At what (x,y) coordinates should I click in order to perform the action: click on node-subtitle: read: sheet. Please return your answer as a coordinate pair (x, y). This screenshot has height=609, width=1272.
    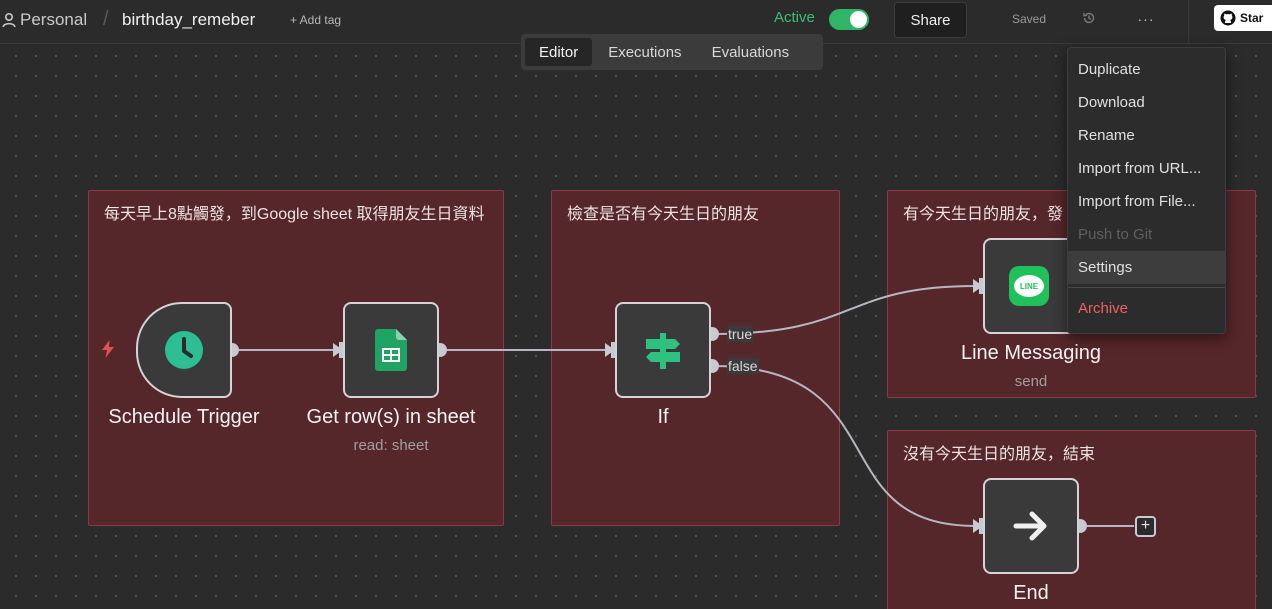
    Looking at the image, I should click on (391, 445).